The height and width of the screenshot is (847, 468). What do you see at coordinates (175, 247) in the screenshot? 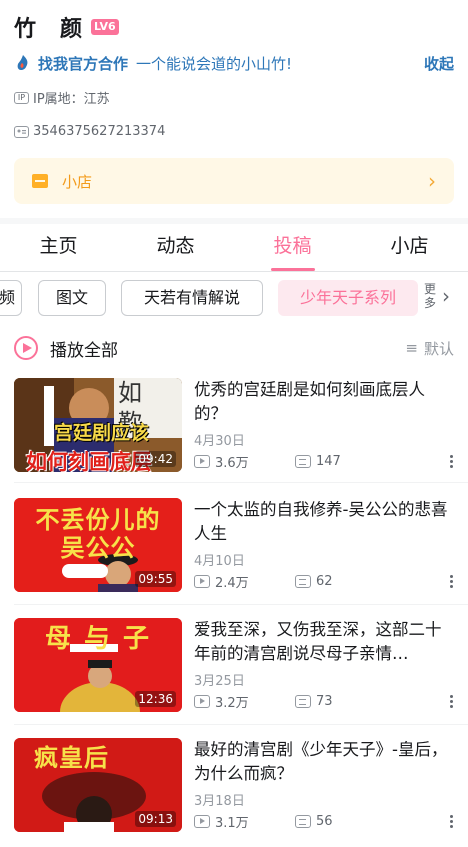
I see `tab-dynamics: 动态` at bounding box center [175, 247].